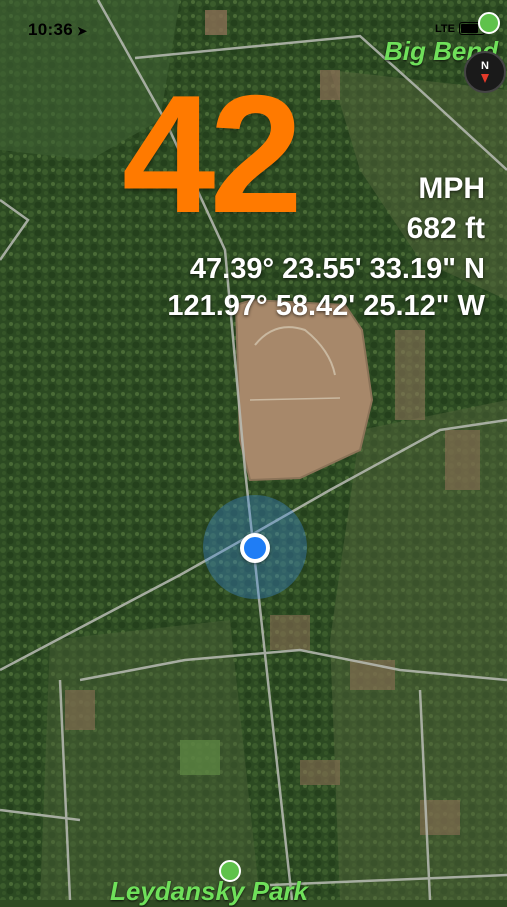 The height and width of the screenshot is (907, 507). What do you see at coordinates (445, 228) in the screenshot?
I see `altitude-value: 682 ft` at bounding box center [445, 228].